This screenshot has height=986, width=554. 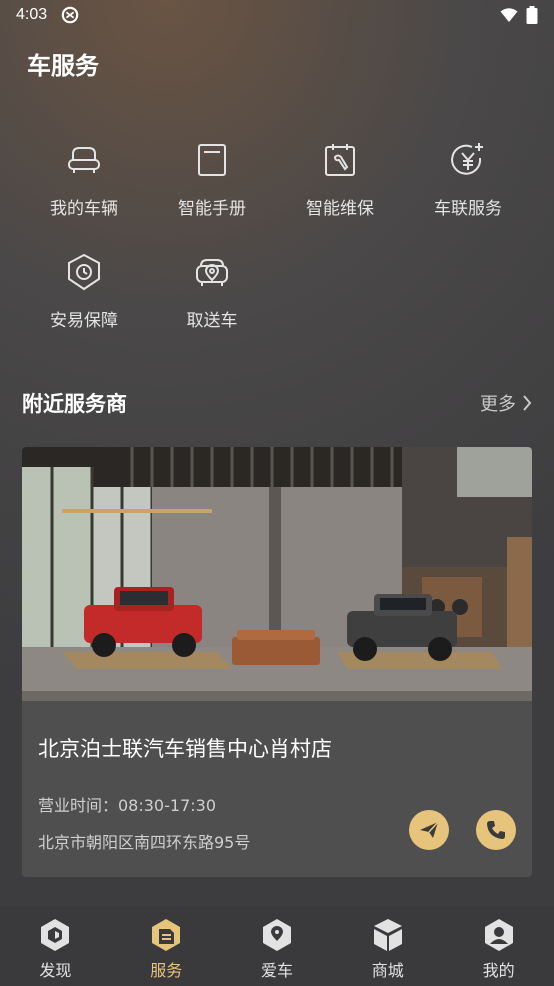 What do you see at coordinates (84, 272) in the screenshot?
I see `shield-clock-icon` at bounding box center [84, 272].